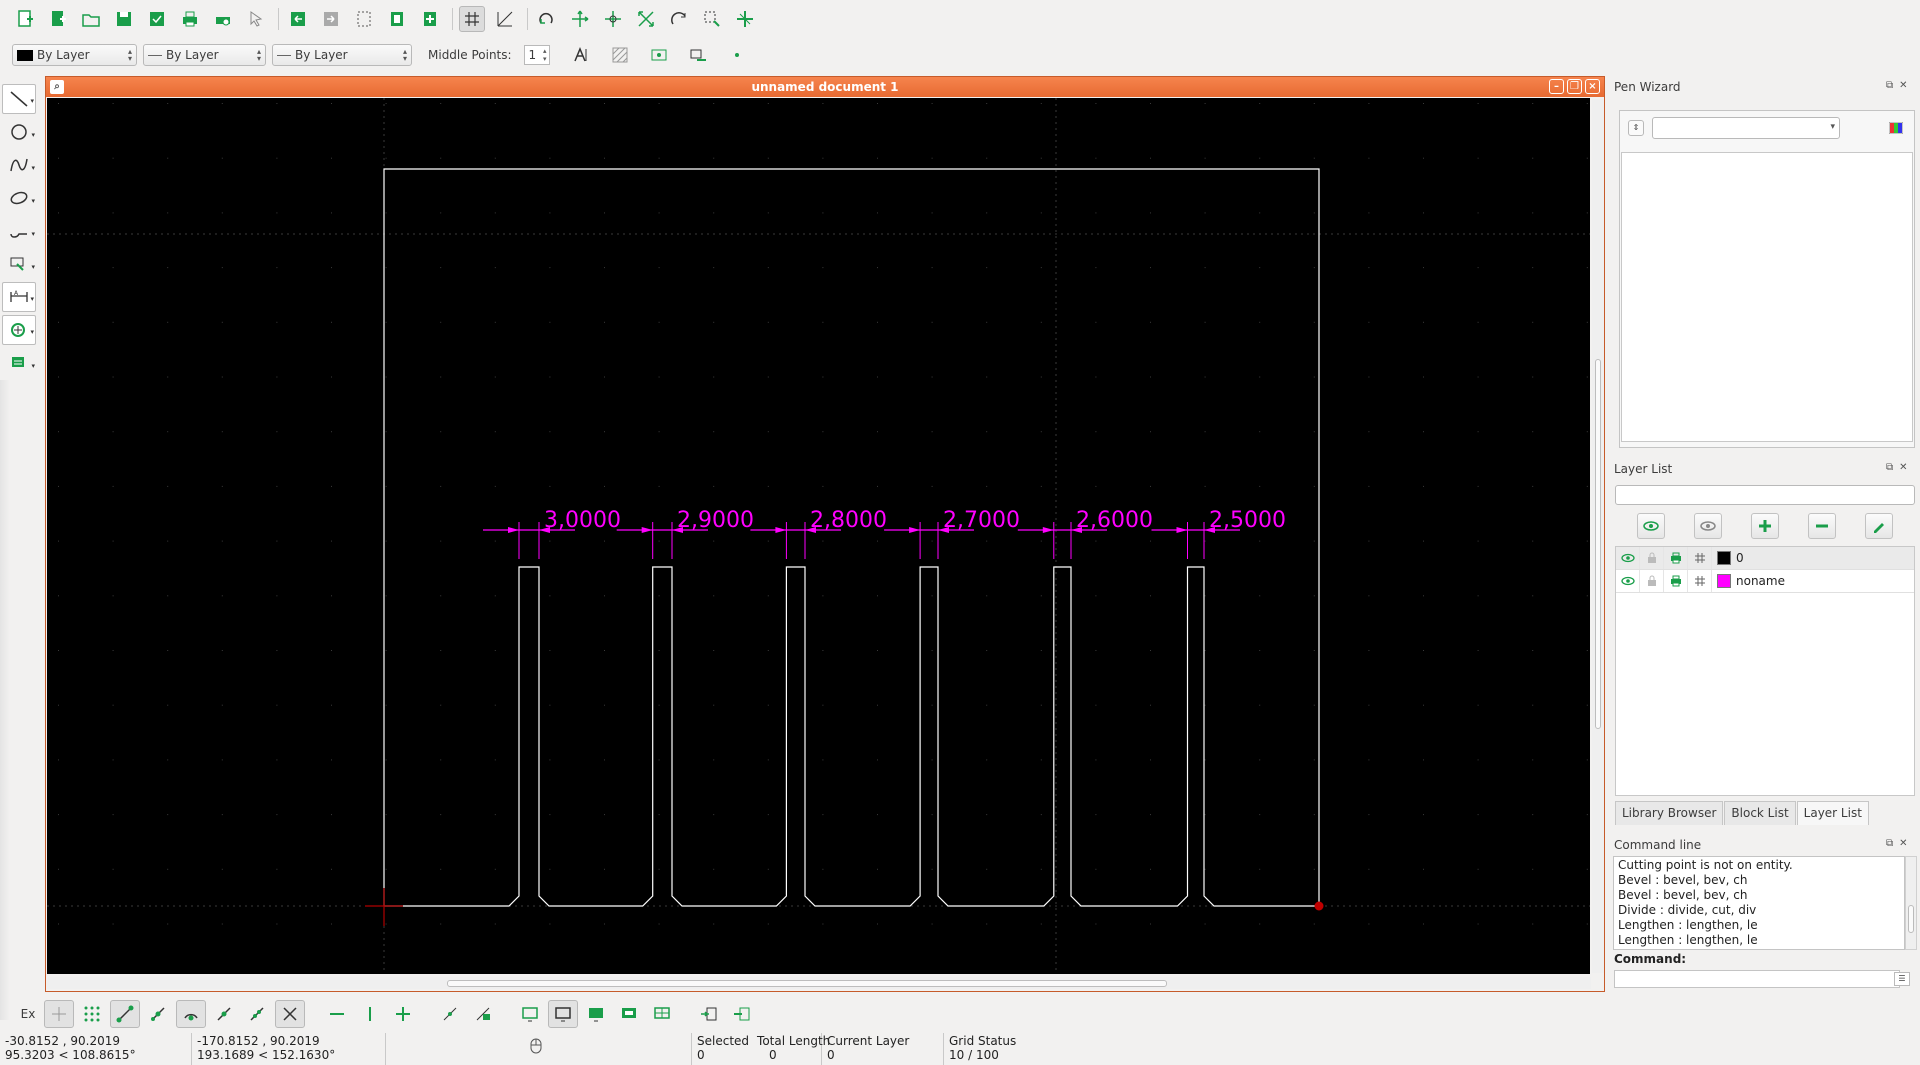 This screenshot has width=1920, height=1065. Describe the element at coordinates (257, 1014) in the screenshot. I see `snap-distance-icon` at that location.